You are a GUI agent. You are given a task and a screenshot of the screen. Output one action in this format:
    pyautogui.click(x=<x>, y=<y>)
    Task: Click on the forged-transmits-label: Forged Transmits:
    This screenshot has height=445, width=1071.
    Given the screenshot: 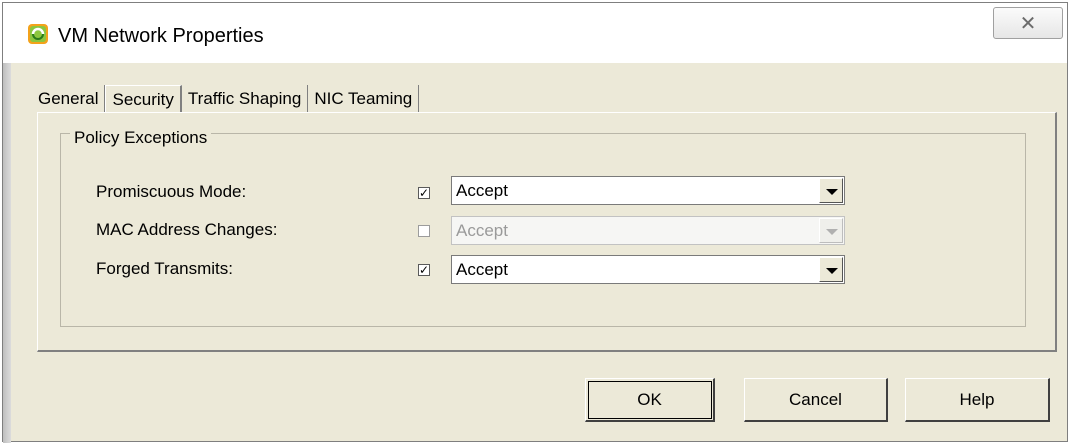 What is the action you would take?
    pyautogui.click(x=164, y=268)
    